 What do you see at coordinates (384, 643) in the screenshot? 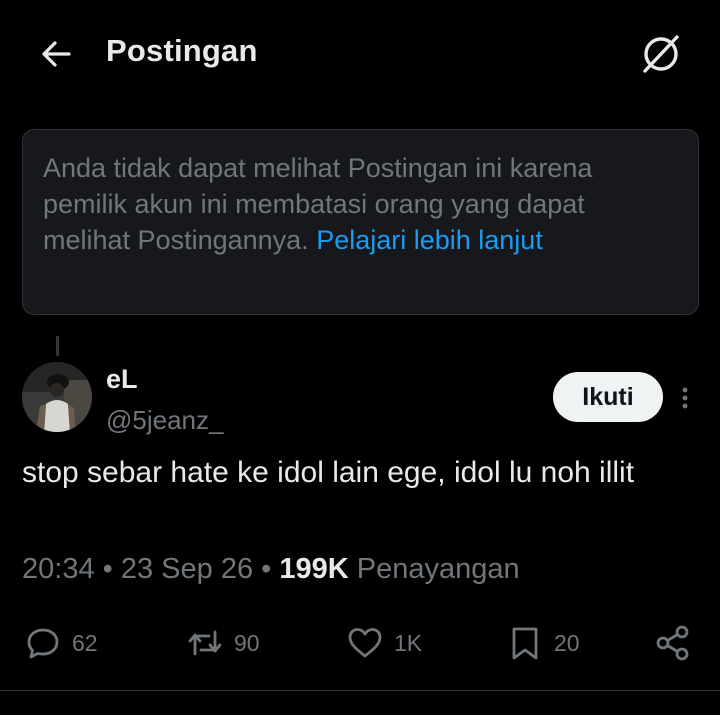
I see `like-button: 1K` at bounding box center [384, 643].